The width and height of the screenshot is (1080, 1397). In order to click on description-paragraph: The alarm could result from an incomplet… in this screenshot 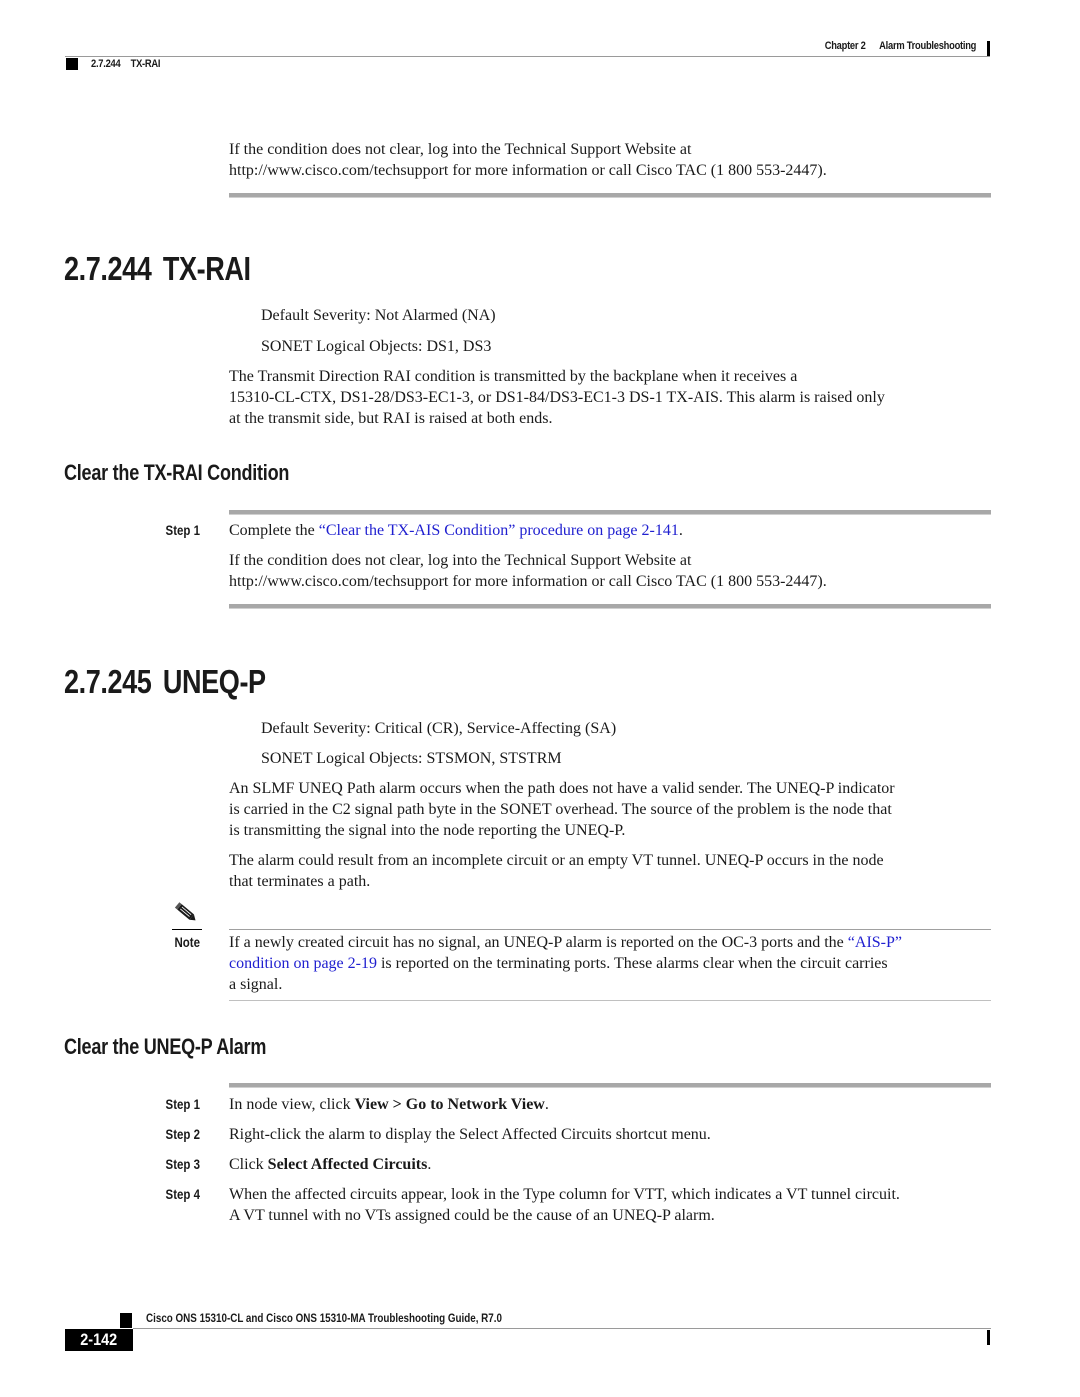, I will do `click(614, 871)`.